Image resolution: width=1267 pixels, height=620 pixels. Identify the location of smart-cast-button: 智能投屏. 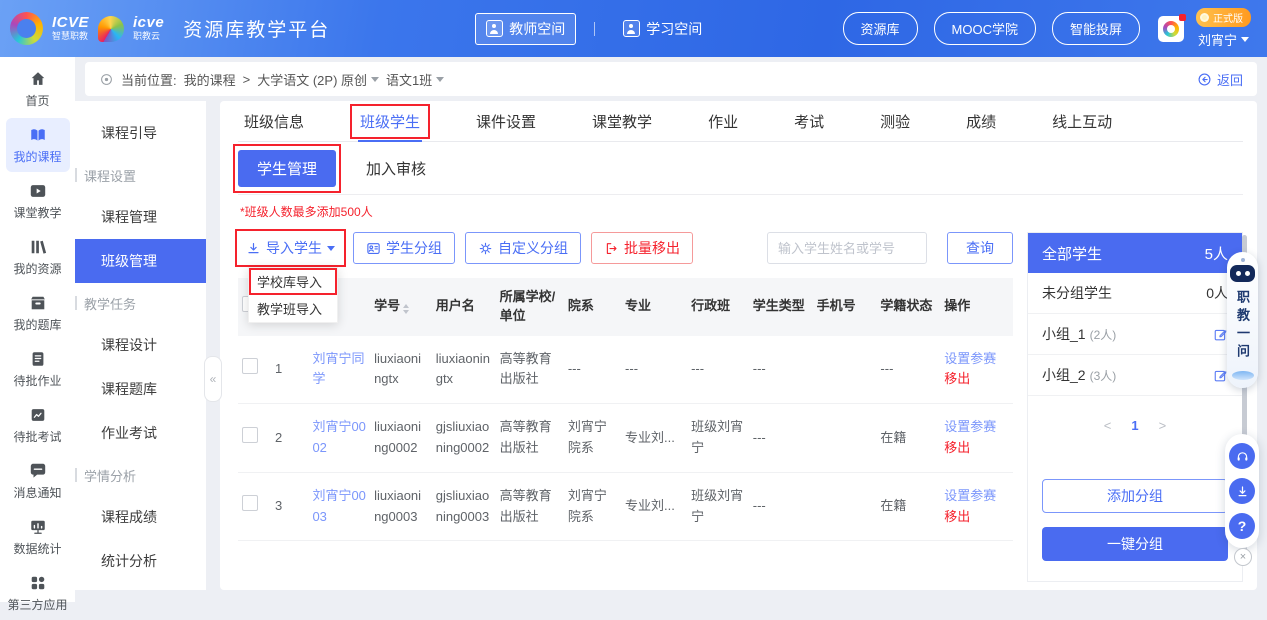
(1095, 28).